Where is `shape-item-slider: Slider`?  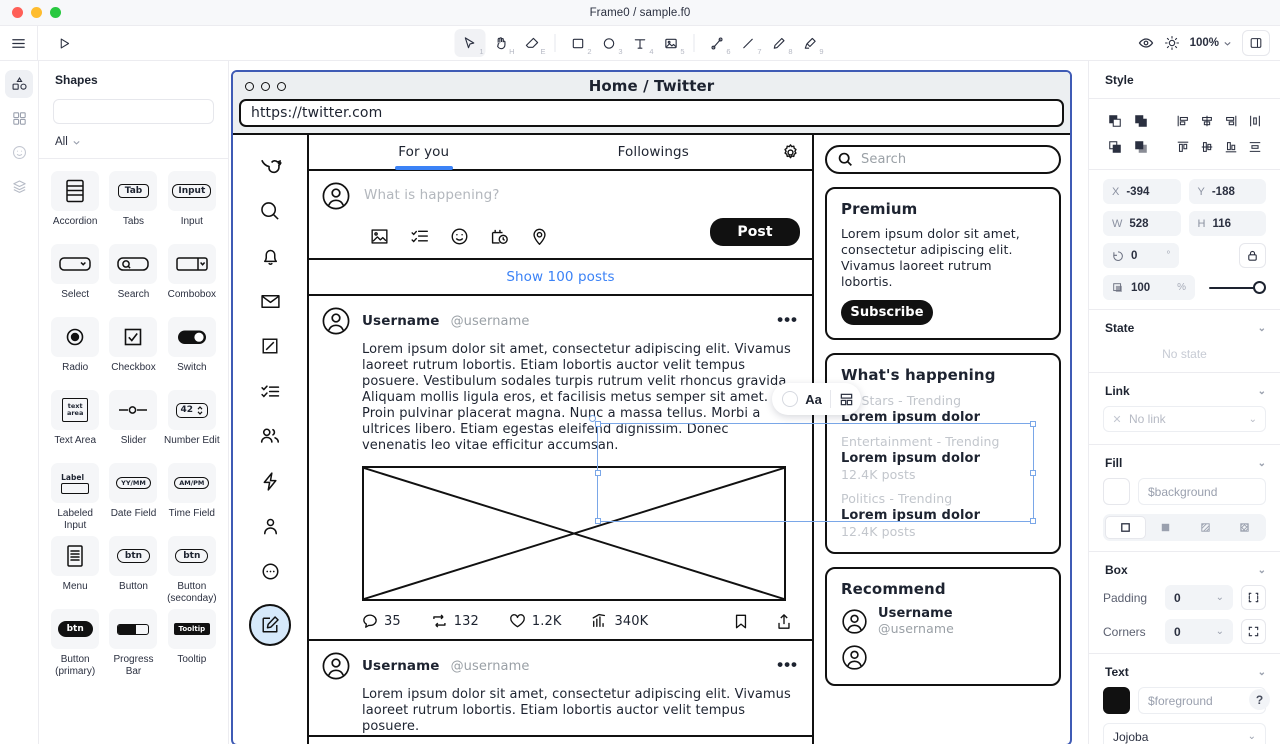 shape-item-slider: Slider is located at coordinates (133, 424).